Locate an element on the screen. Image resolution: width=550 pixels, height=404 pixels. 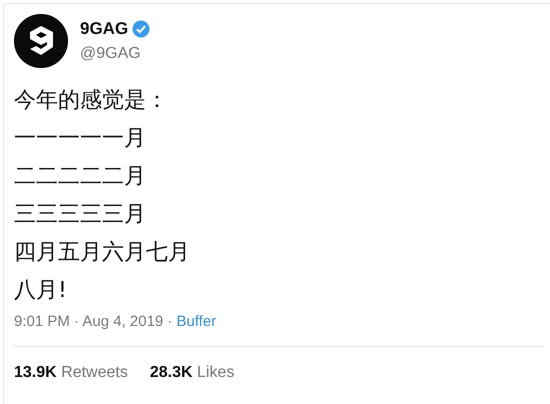
tweet-text-line: 今年的感觉是： is located at coordinates (91, 101).